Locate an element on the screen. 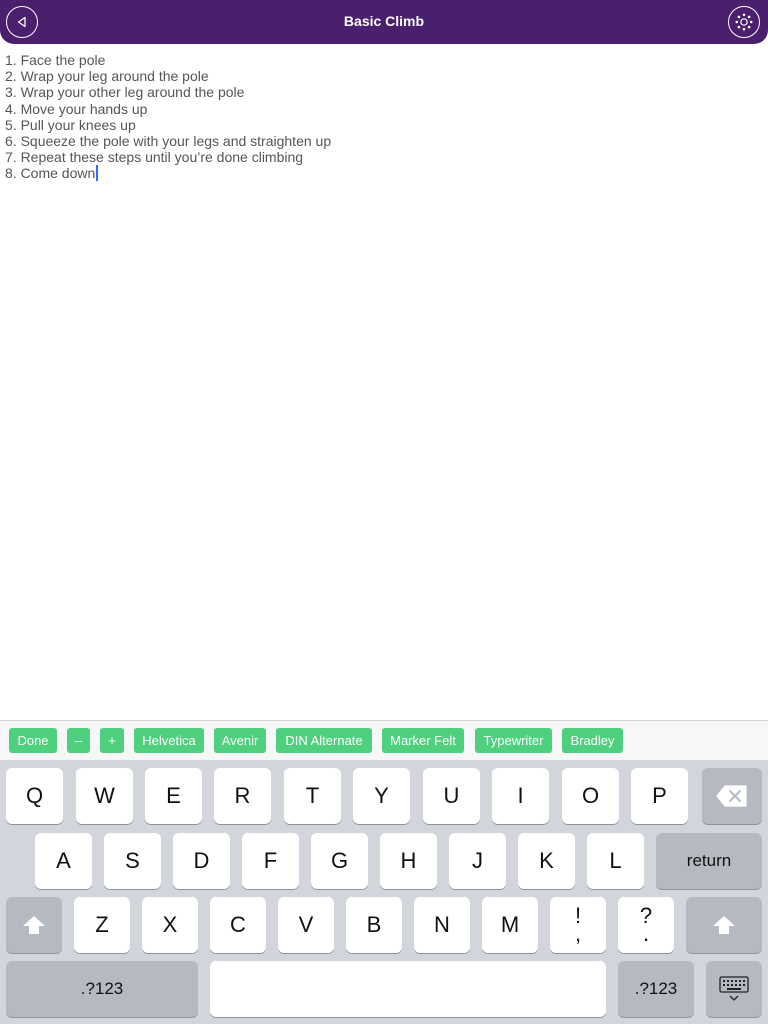 The height and width of the screenshot is (1024, 768). dismiss-keyboard-key is located at coordinates (734, 989).